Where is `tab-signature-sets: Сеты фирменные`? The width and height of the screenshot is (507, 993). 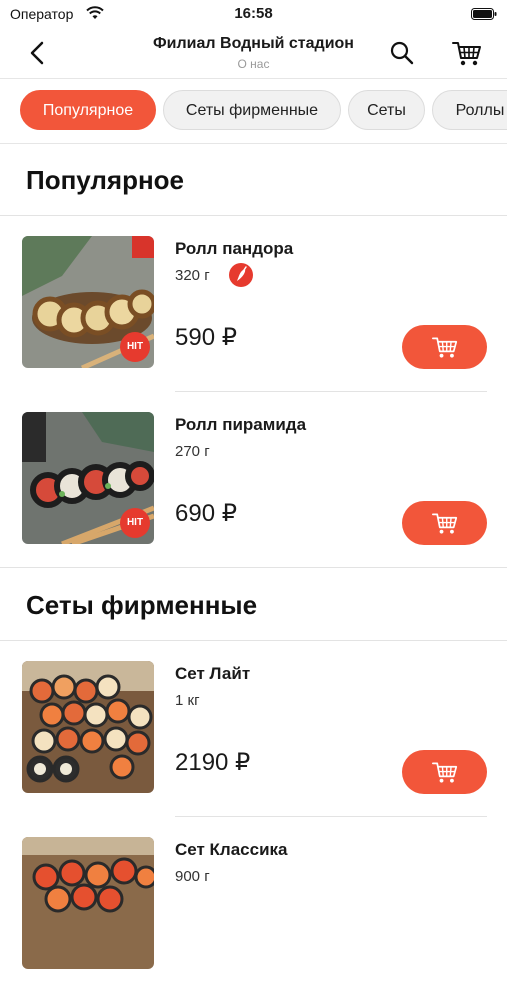
tab-signature-sets: Сеты фирменные is located at coordinates (252, 110).